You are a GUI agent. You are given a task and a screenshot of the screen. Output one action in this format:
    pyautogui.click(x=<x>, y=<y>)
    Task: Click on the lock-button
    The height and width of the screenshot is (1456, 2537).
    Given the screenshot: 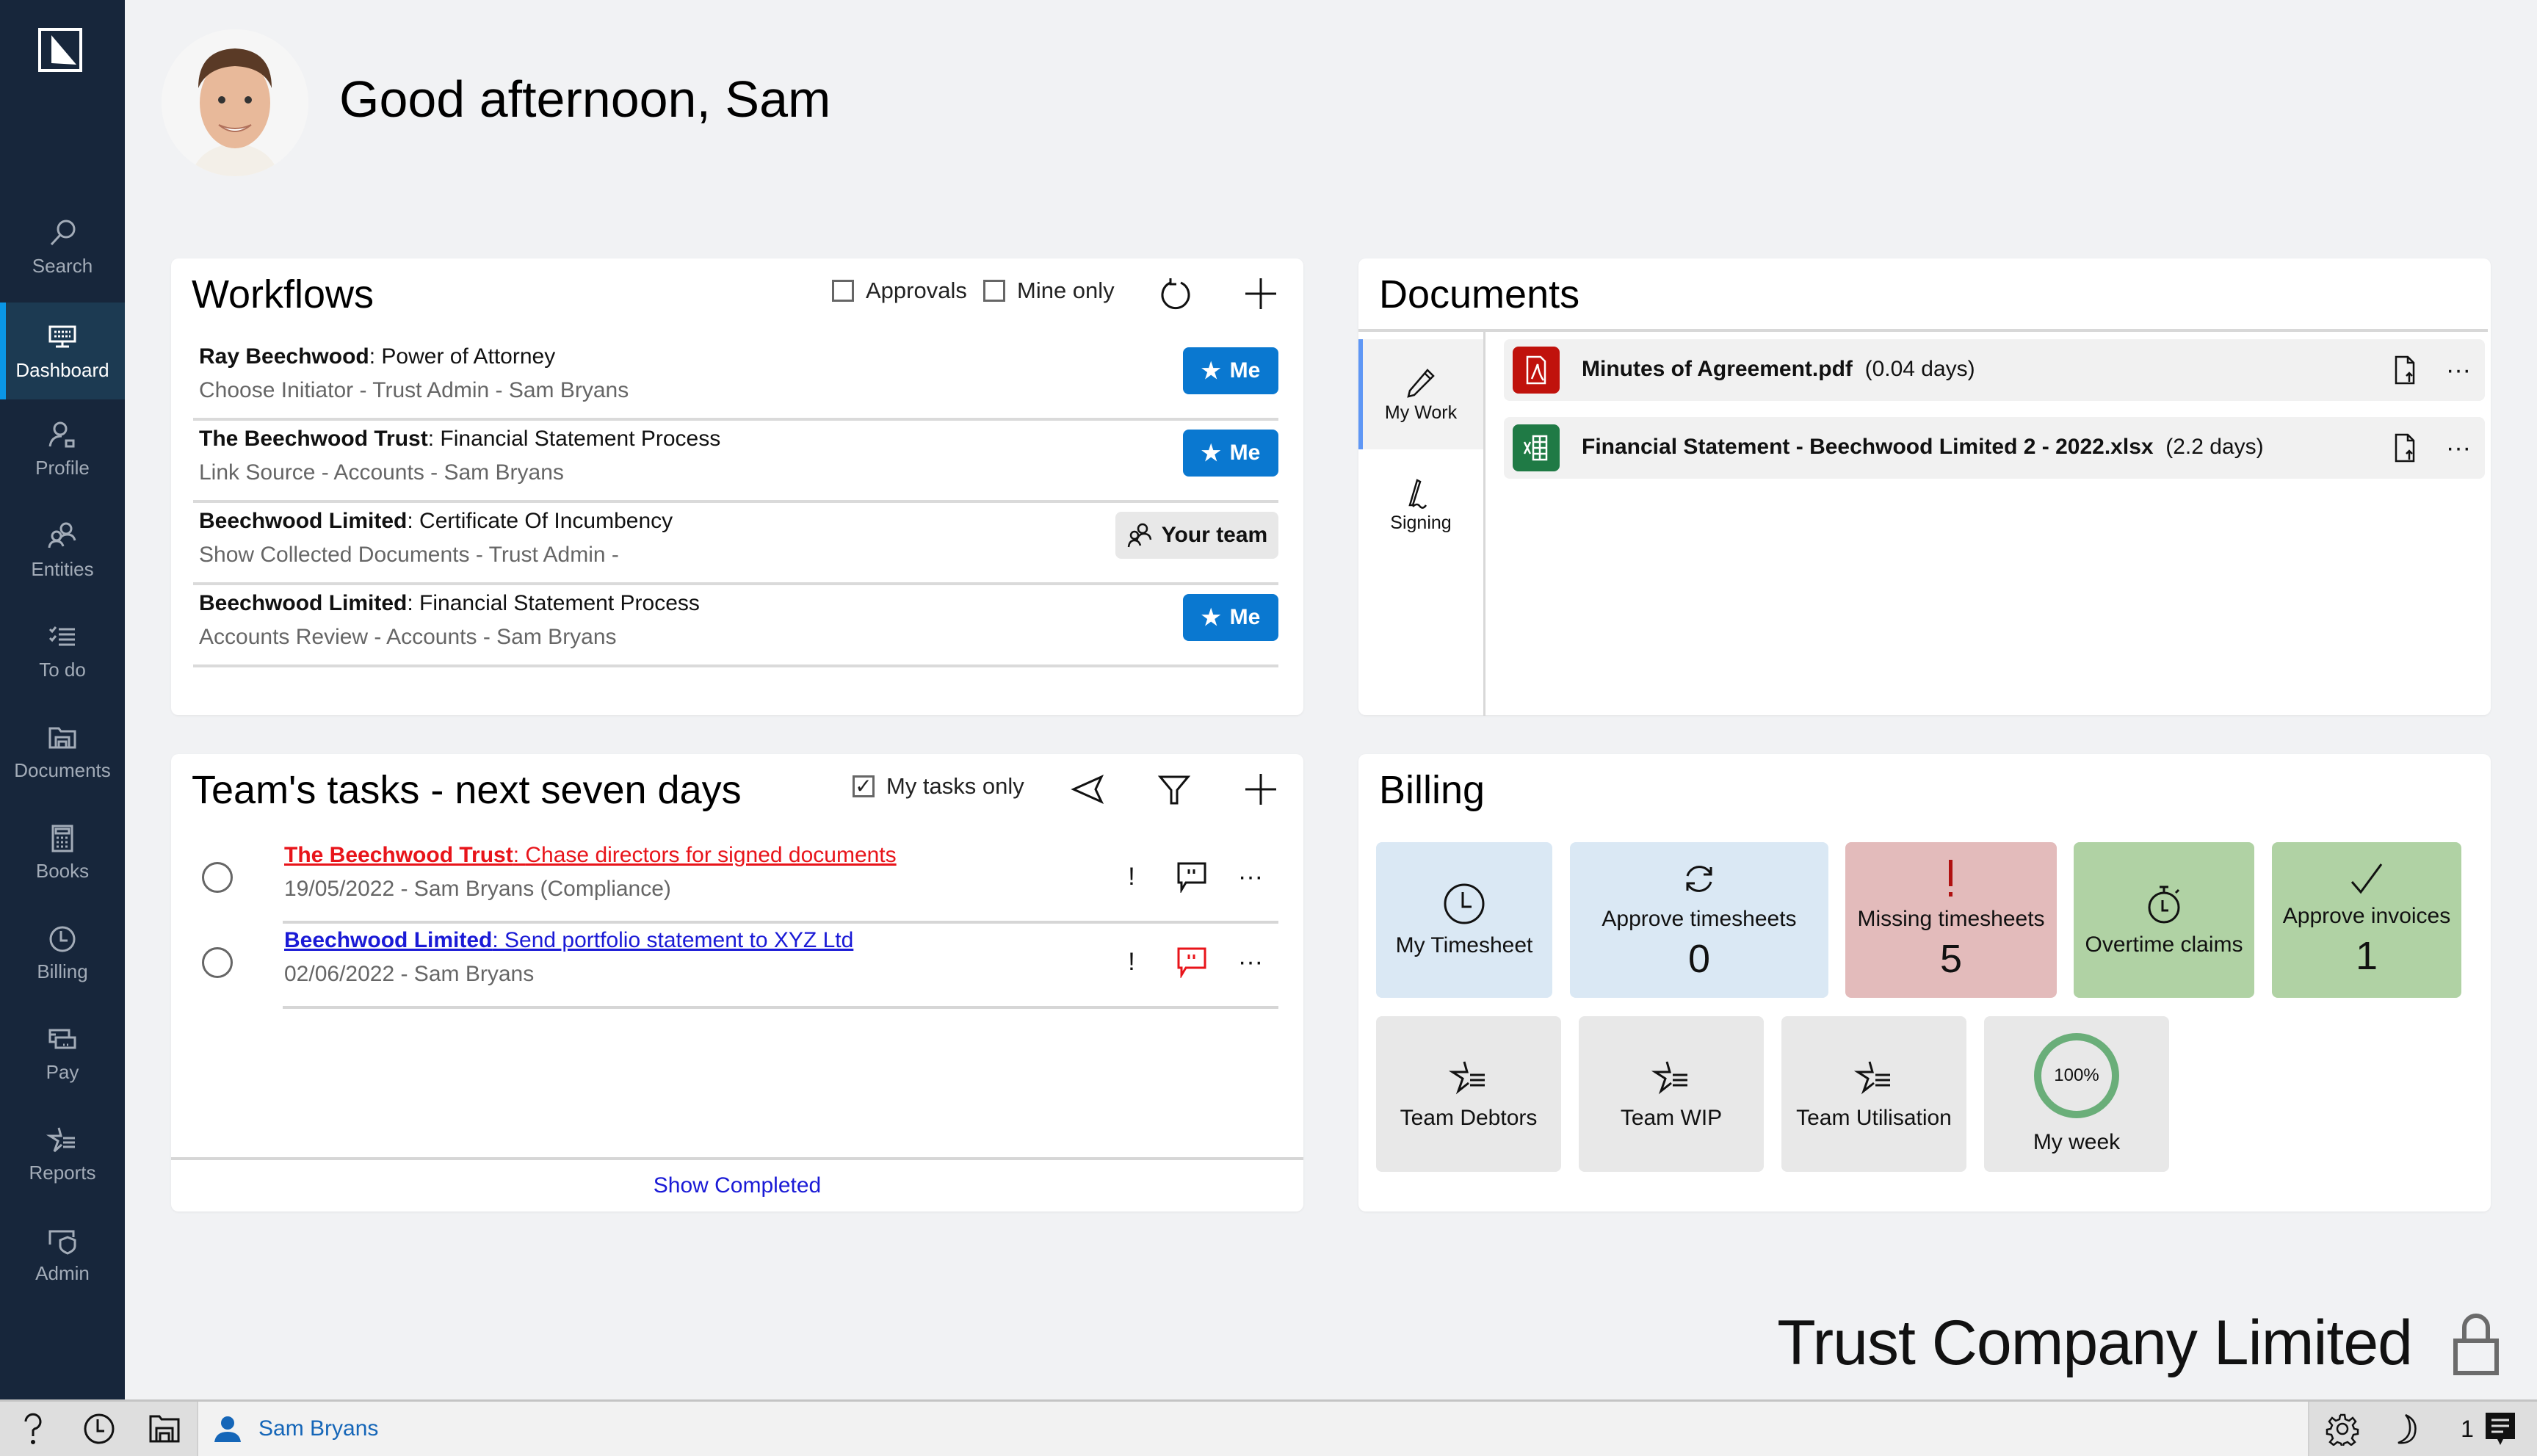 What is the action you would take?
    pyautogui.click(x=2476, y=1346)
    